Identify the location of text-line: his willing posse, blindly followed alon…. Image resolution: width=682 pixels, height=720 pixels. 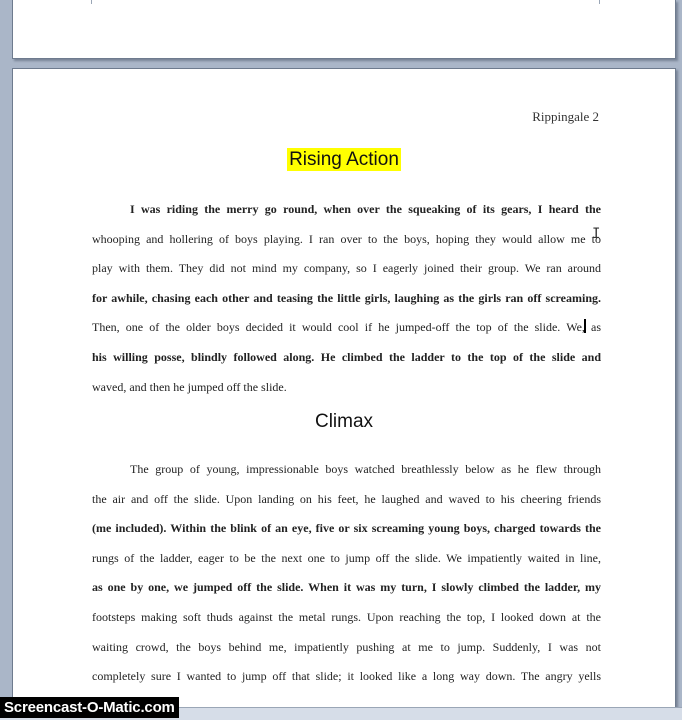
(346, 356).